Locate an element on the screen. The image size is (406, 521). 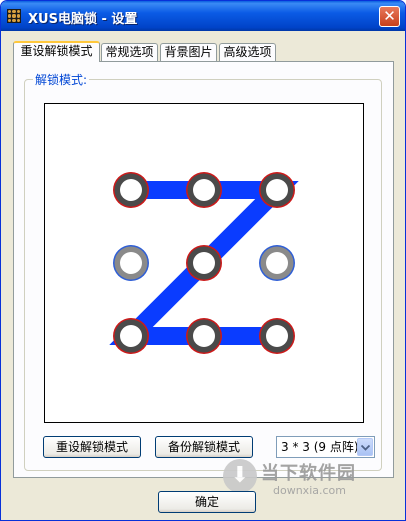
ok-button: 确定 is located at coordinates (207, 502).